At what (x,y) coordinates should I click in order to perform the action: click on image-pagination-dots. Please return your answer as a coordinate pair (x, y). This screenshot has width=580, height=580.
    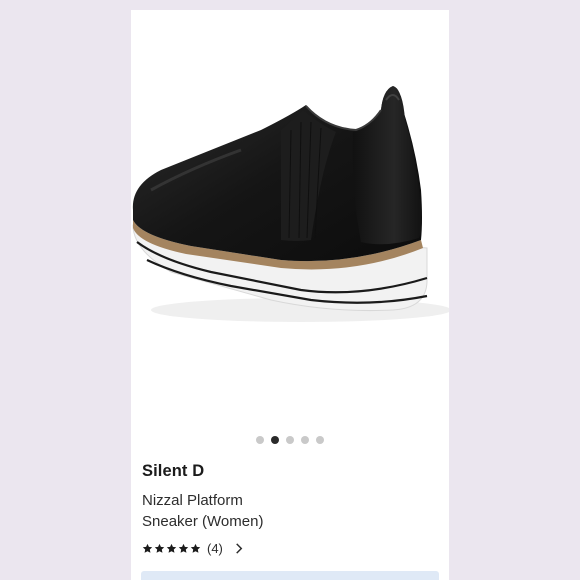
    Looking at the image, I should click on (290, 440).